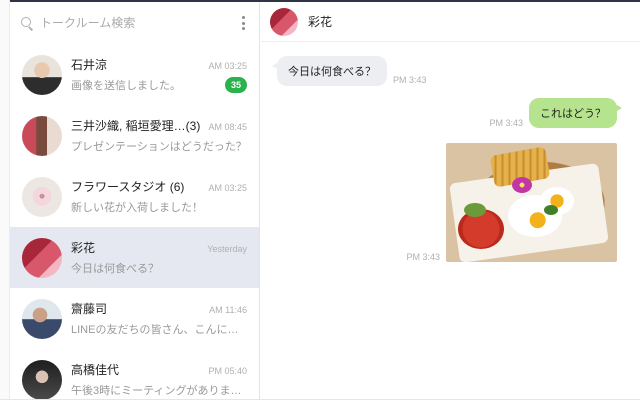  What do you see at coordinates (228, 310) in the screenshot?
I see `chat-time: AM 11:46` at bounding box center [228, 310].